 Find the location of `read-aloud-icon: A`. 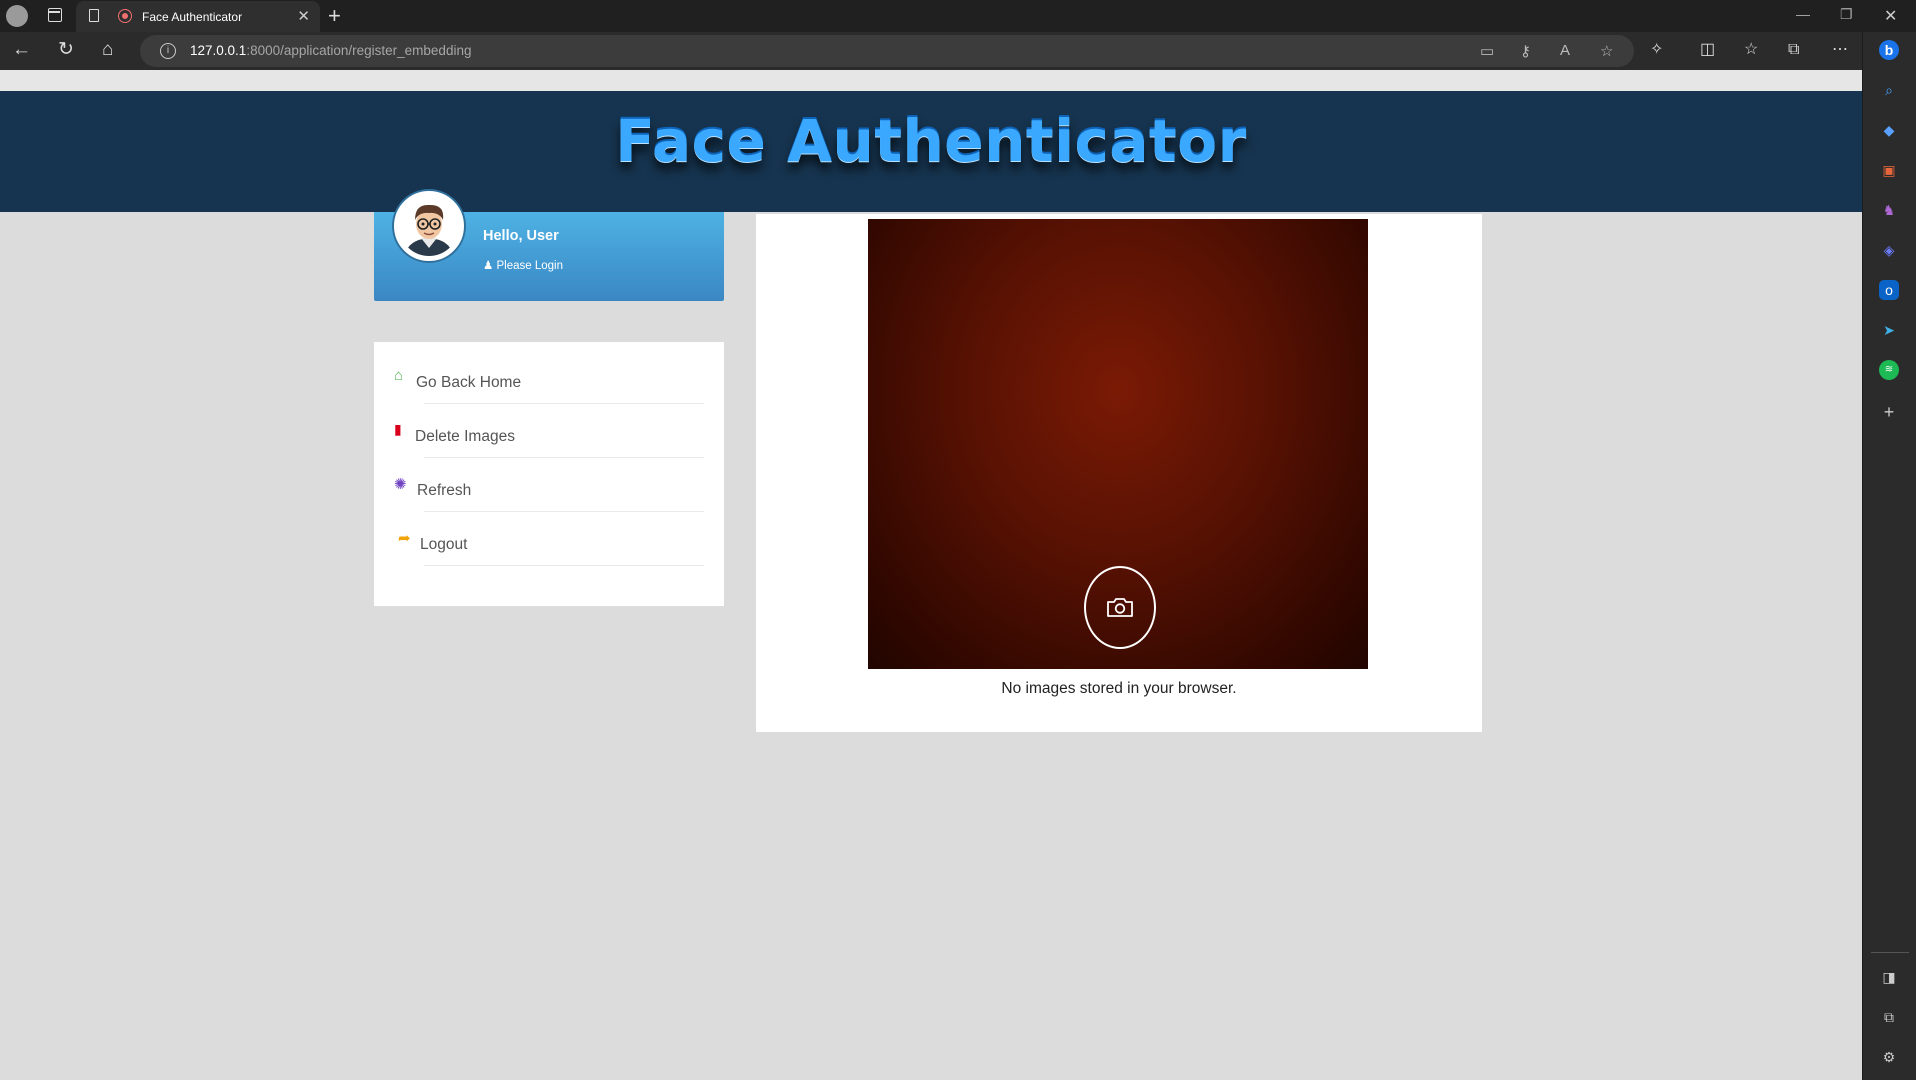

read-aloud-icon: A is located at coordinates (1565, 50).